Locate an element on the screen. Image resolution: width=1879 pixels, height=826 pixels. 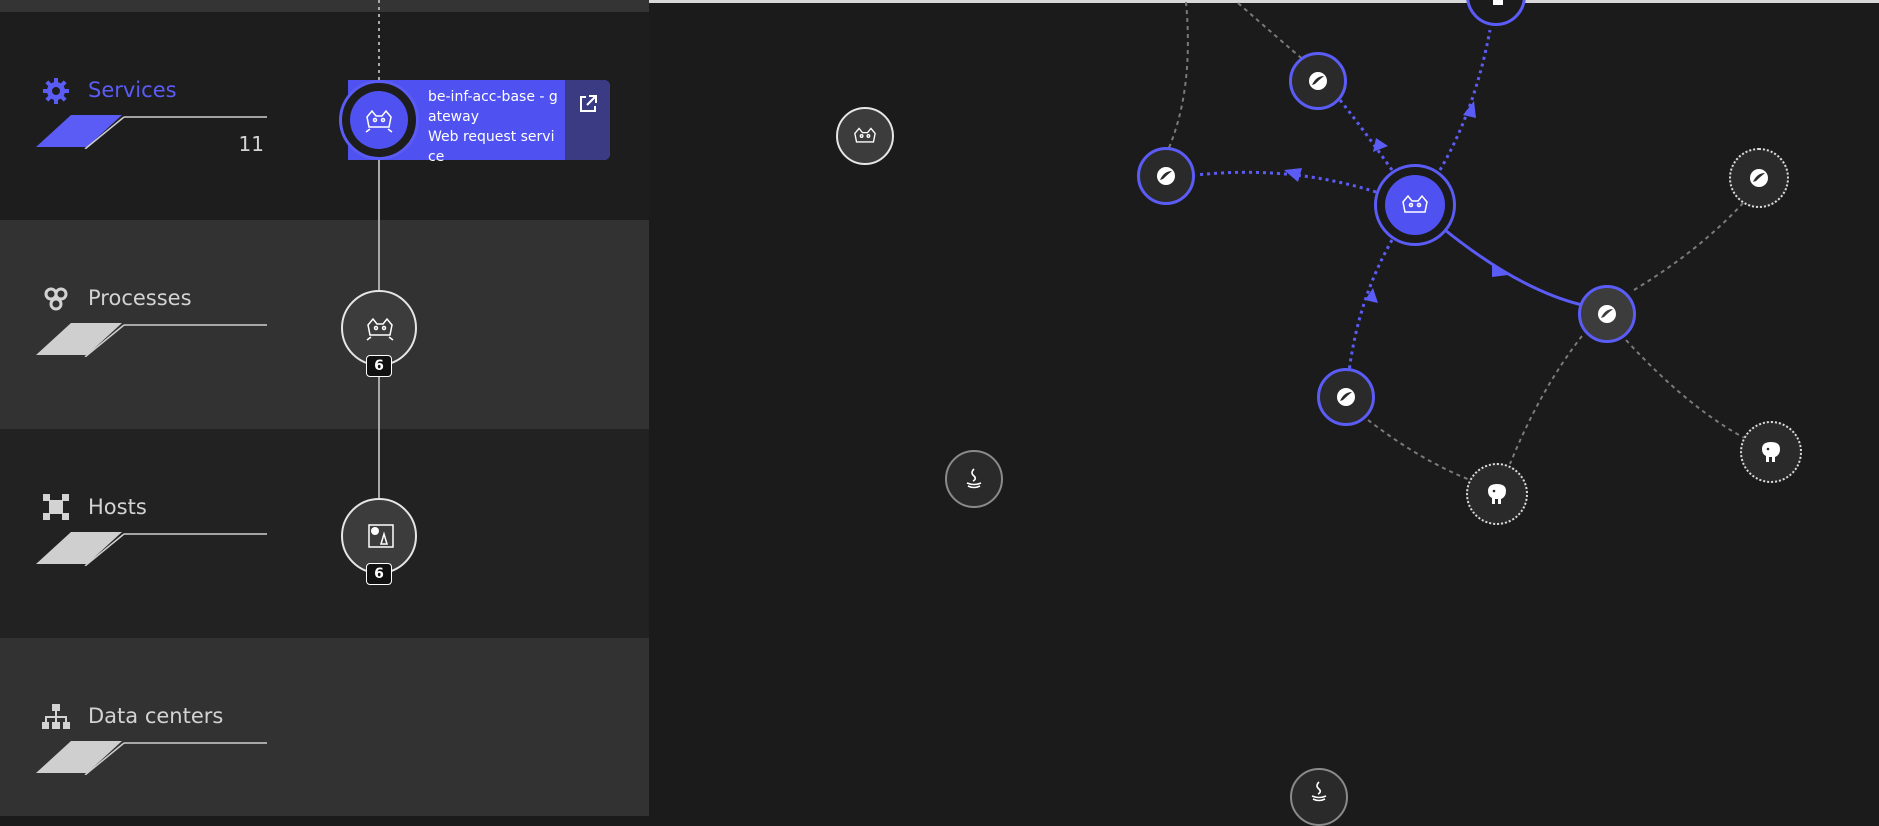
process-node-tomcat is located at coordinates (865, 136).